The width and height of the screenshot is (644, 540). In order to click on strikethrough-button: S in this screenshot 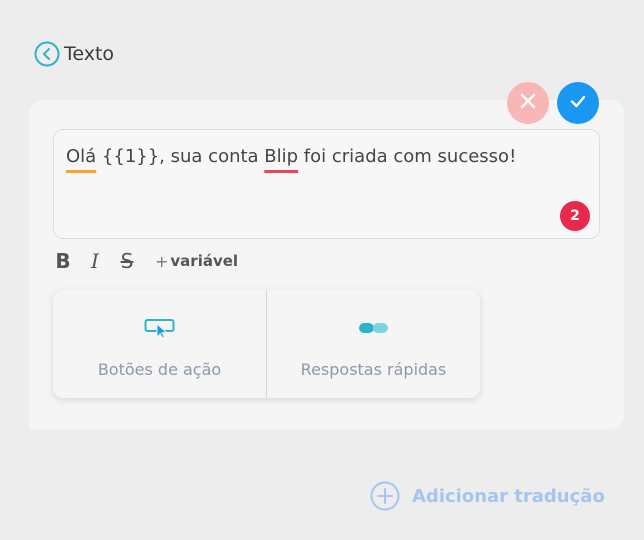, I will do `click(127, 261)`.